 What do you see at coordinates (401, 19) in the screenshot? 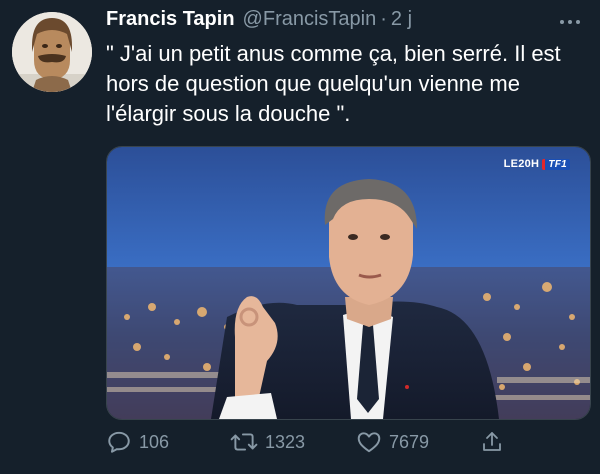
I see `tweet-time: 2 j` at bounding box center [401, 19].